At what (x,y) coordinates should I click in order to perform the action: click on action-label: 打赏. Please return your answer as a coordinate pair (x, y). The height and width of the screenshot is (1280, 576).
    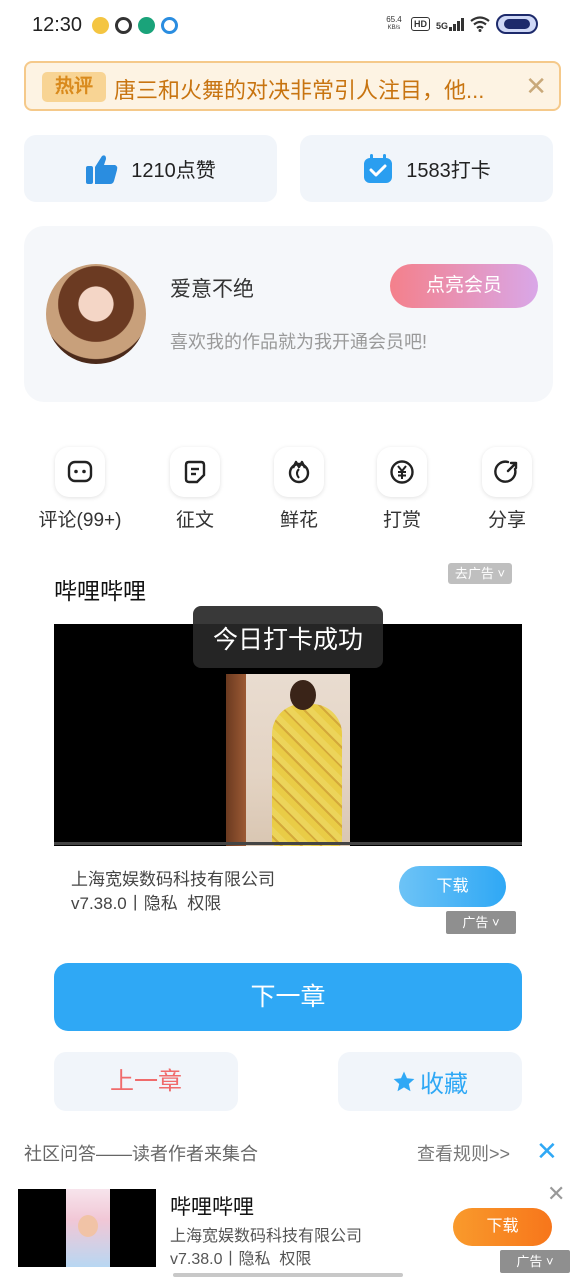
    Looking at the image, I should click on (401, 520).